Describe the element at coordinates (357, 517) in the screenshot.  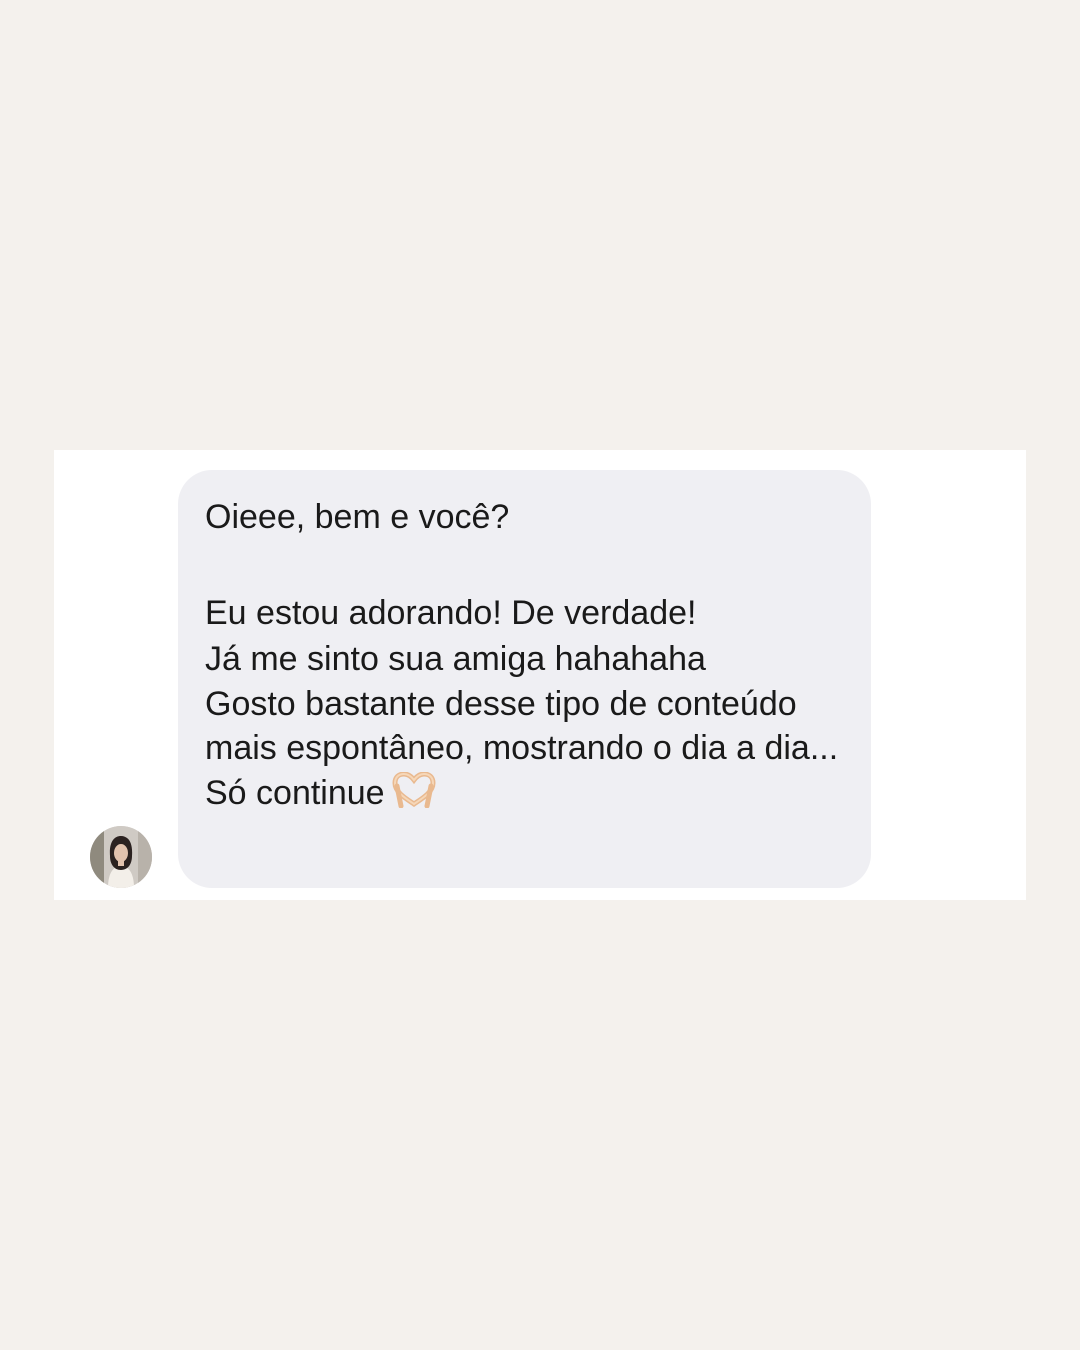
I see `message-line: Oieee, bem e você?` at that location.